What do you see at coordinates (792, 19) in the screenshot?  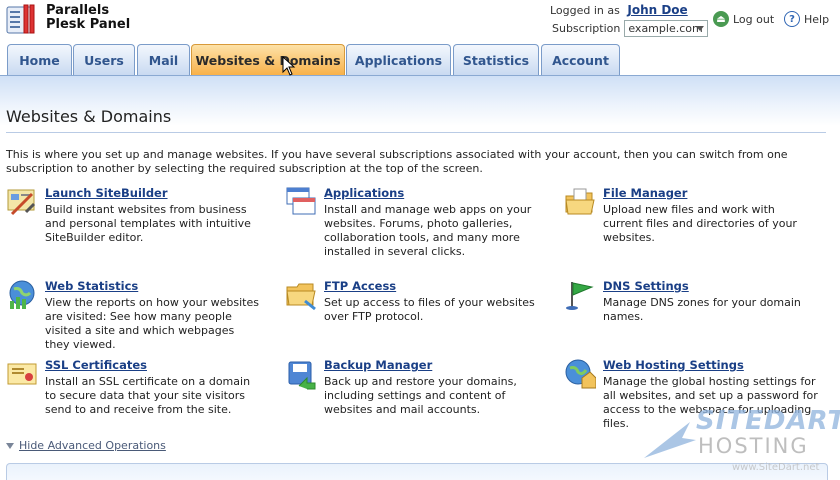 I see `help-icon: ?` at bounding box center [792, 19].